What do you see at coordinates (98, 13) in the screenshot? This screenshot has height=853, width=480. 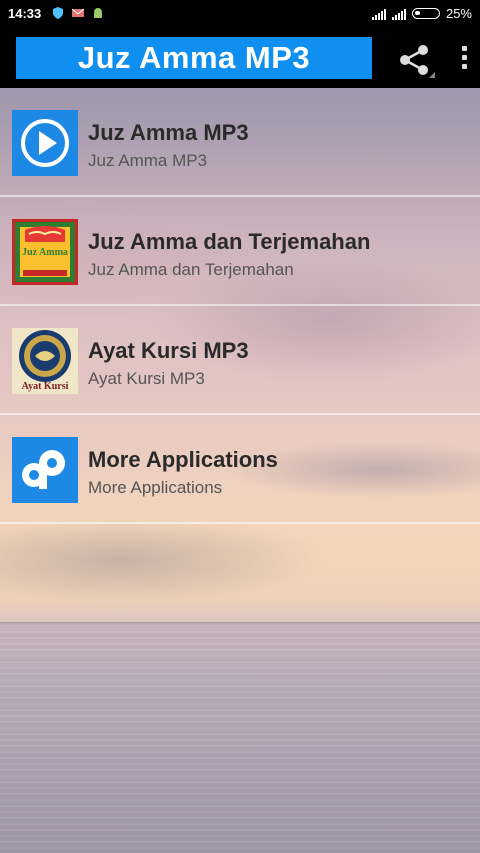 I see `android-icon` at bounding box center [98, 13].